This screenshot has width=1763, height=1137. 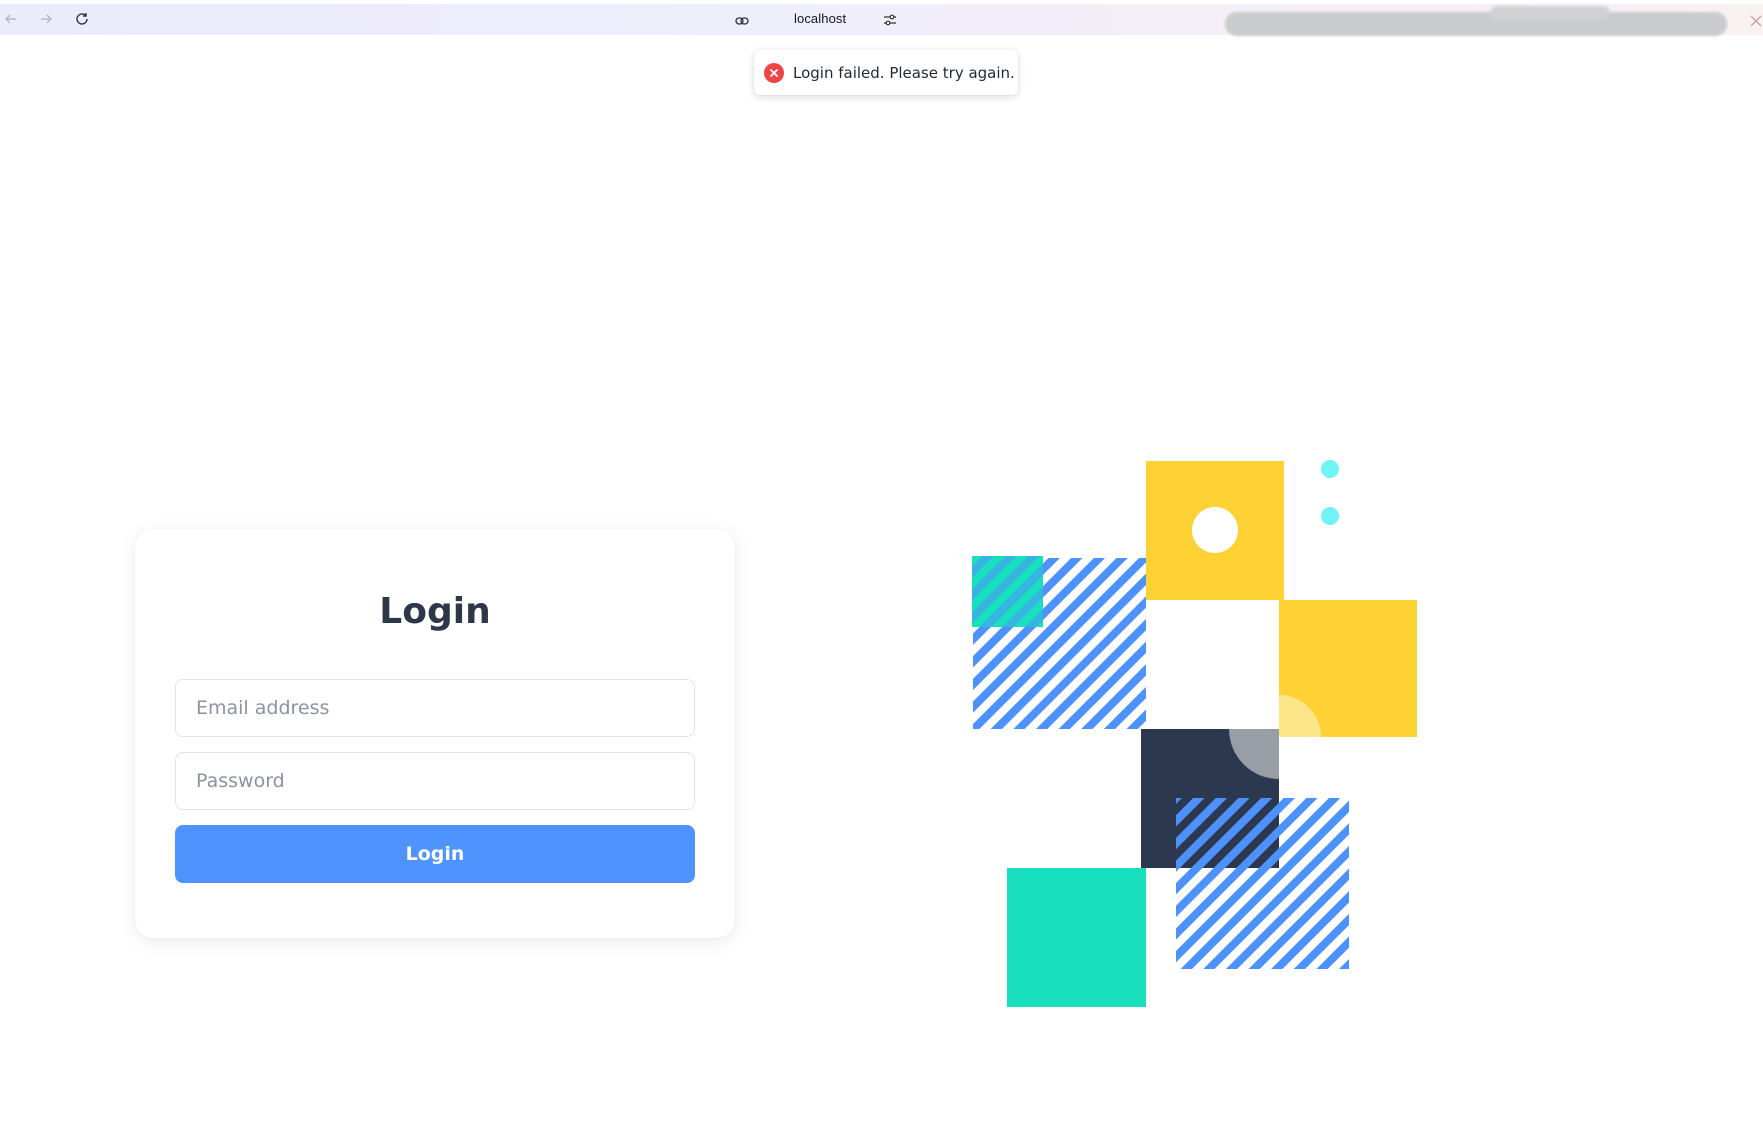 What do you see at coordinates (1194, 733) in the screenshot?
I see `decorative-illustration` at bounding box center [1194, 733].